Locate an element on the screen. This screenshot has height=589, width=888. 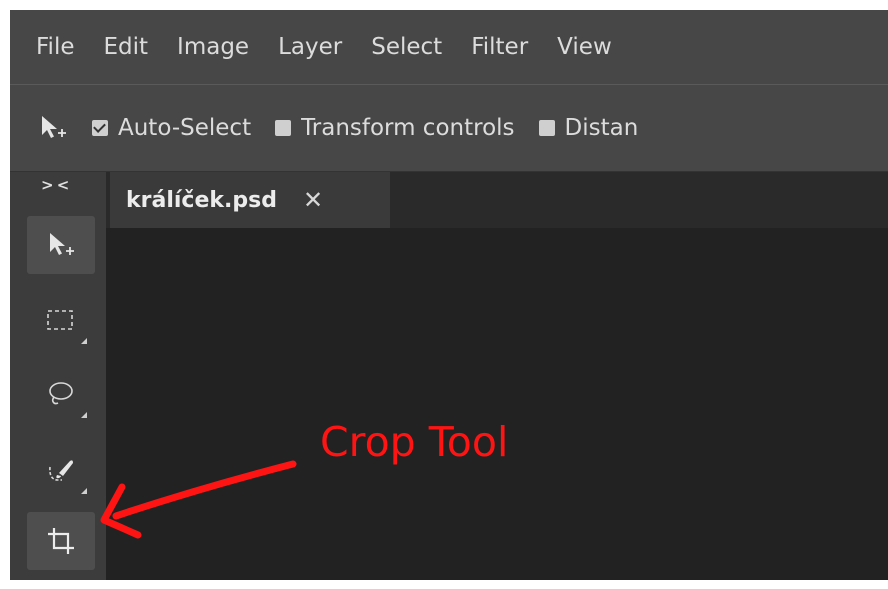
menu-select: Select is located at coordinates (406, 47).